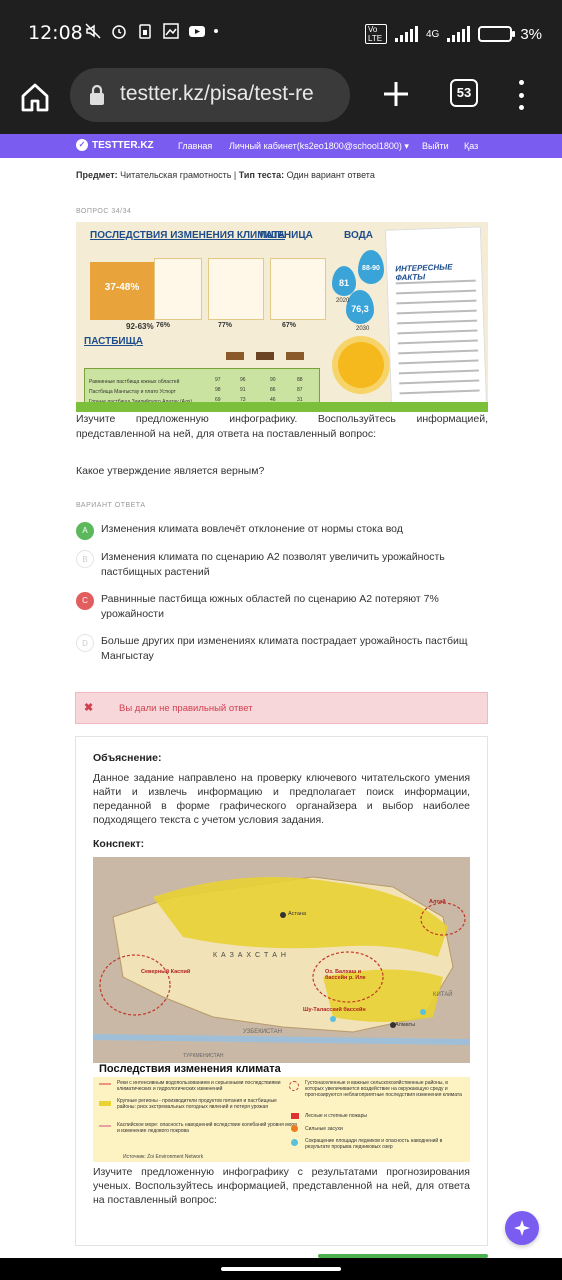  Describe the element at coordinates (294, 1128) in the screenshot. I see `drought-icon` at that location.